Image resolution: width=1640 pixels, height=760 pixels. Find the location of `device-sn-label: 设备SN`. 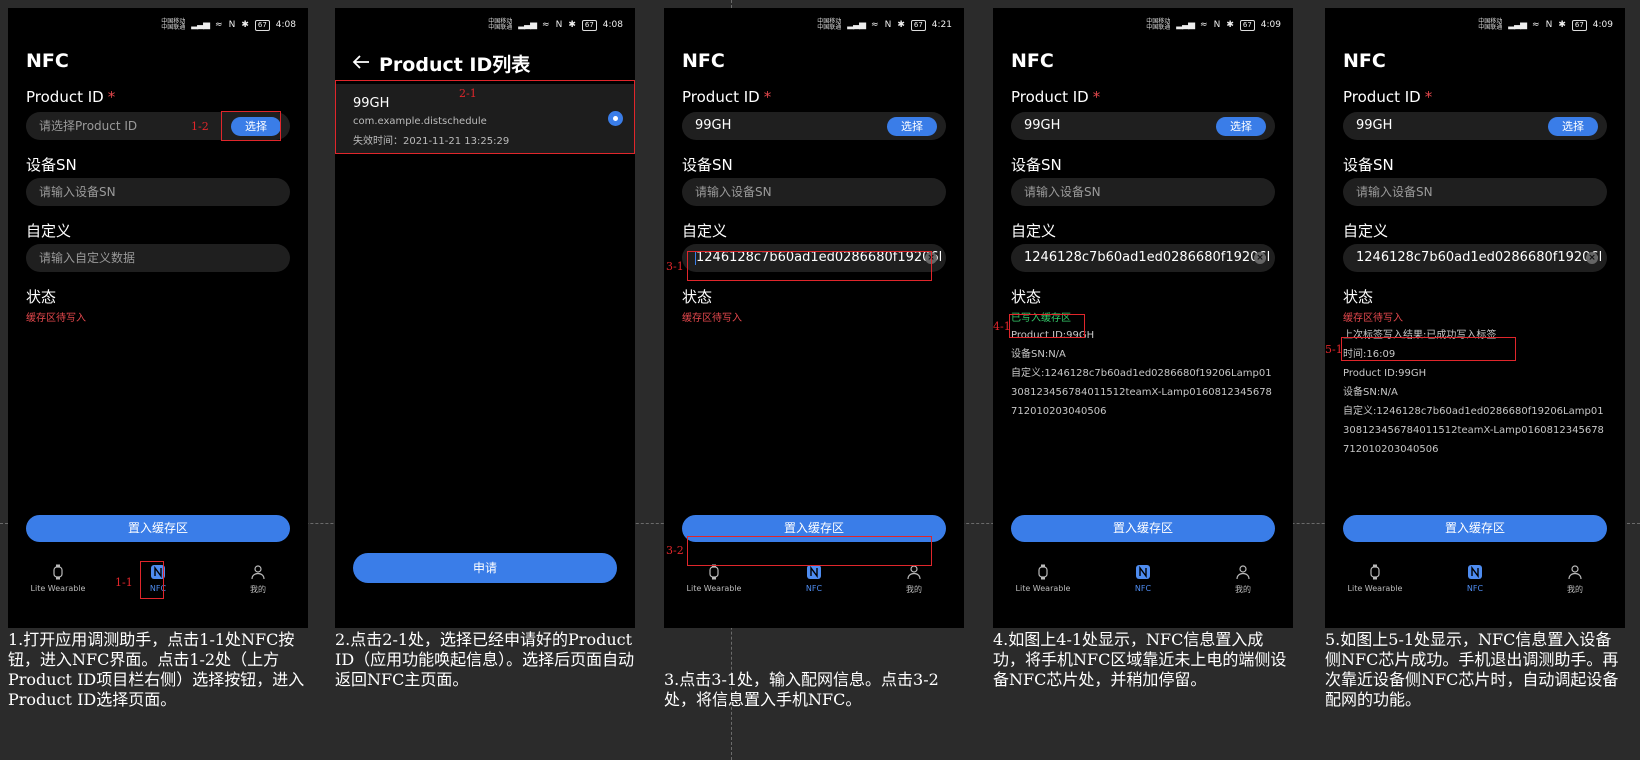

device-sn-label: 设备SN is located at coordinates (51, 165).